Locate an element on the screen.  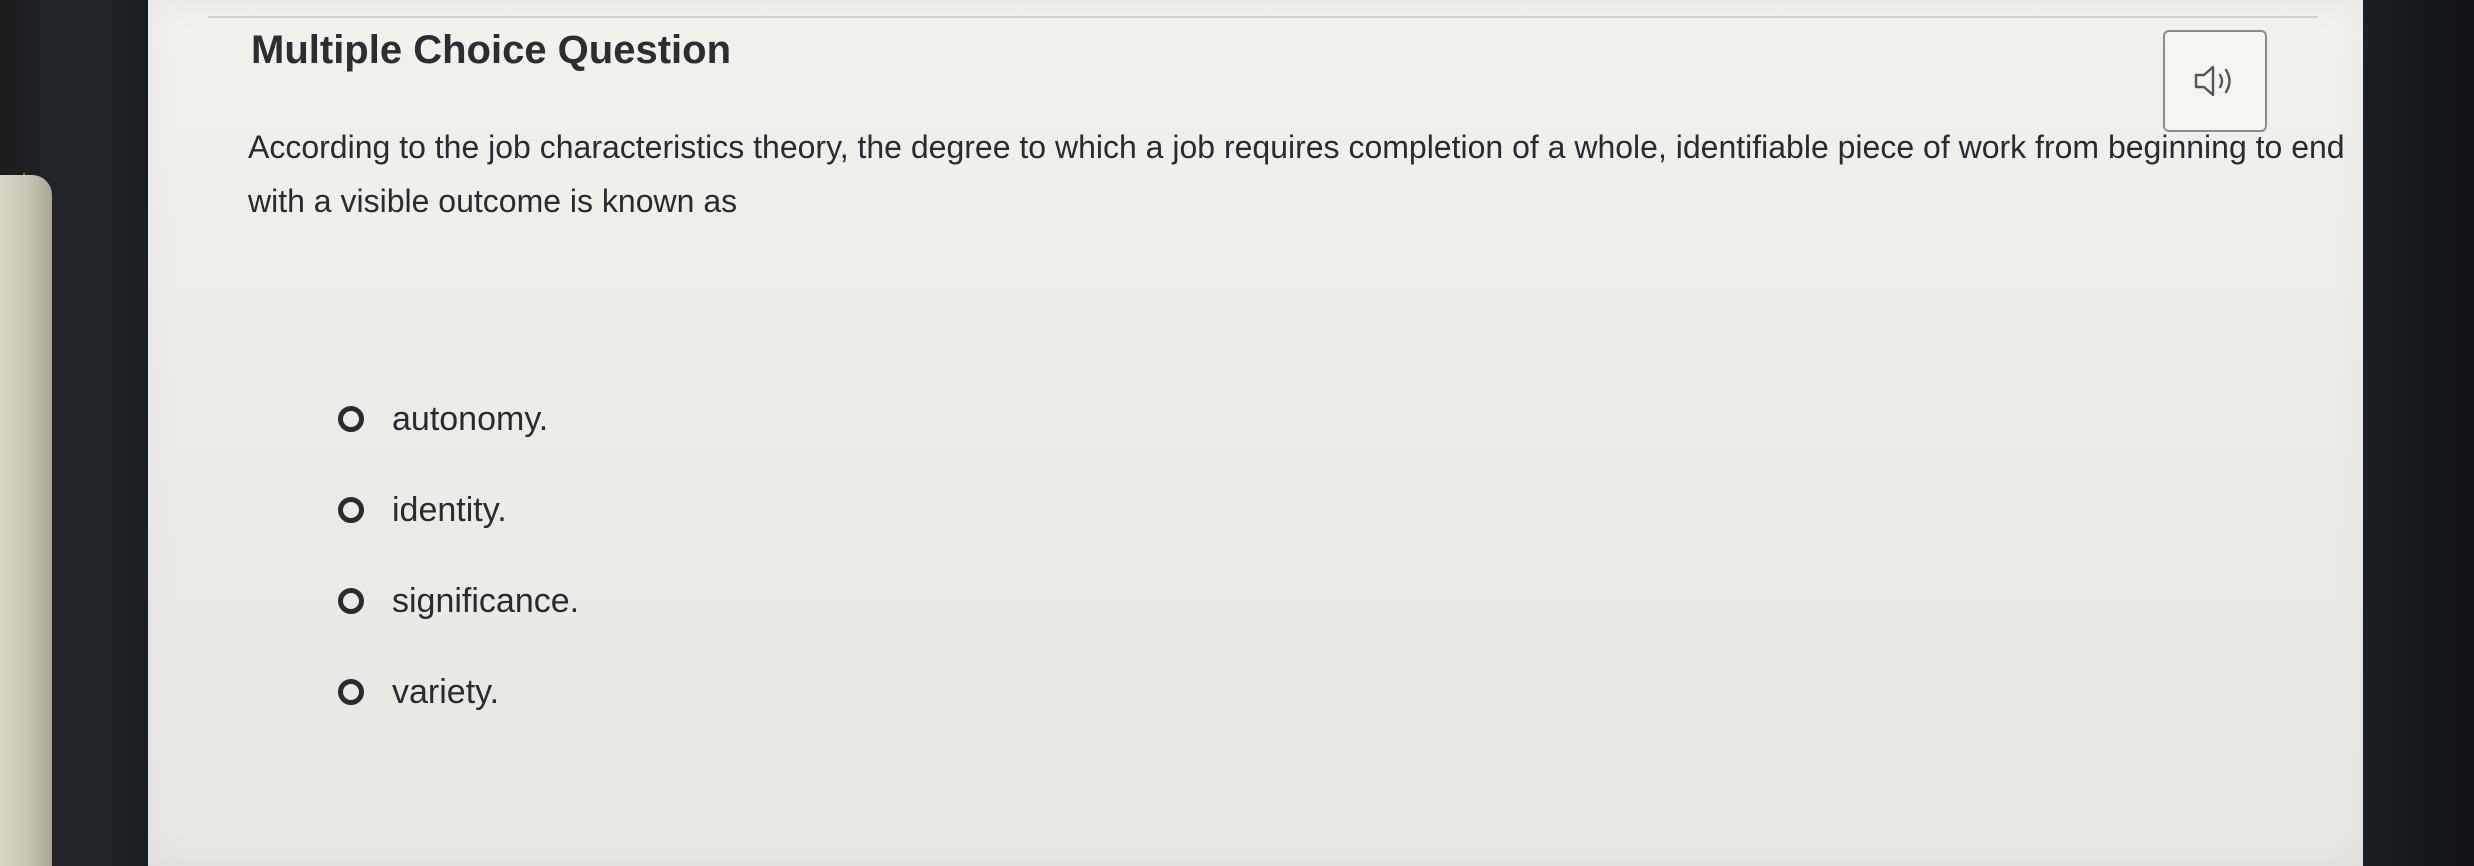
option-autonomy: autonomy. is located at coordinates (458, 419).